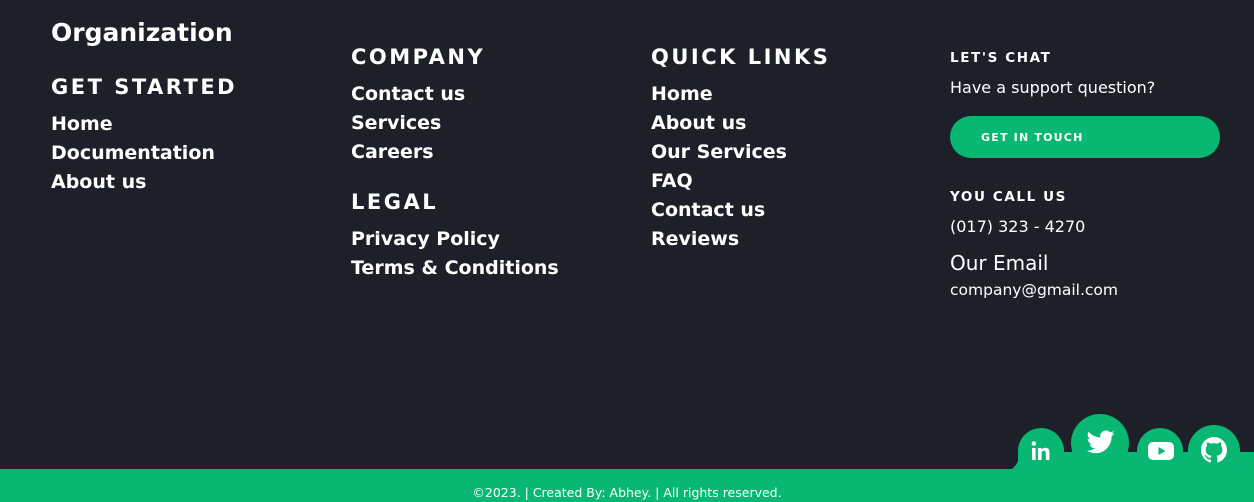 This screenshot has width=1254, height=502. Describe the element at coordinates (133, 182) in the screenshot. I see `footer-link-about-us: About us` at that location.